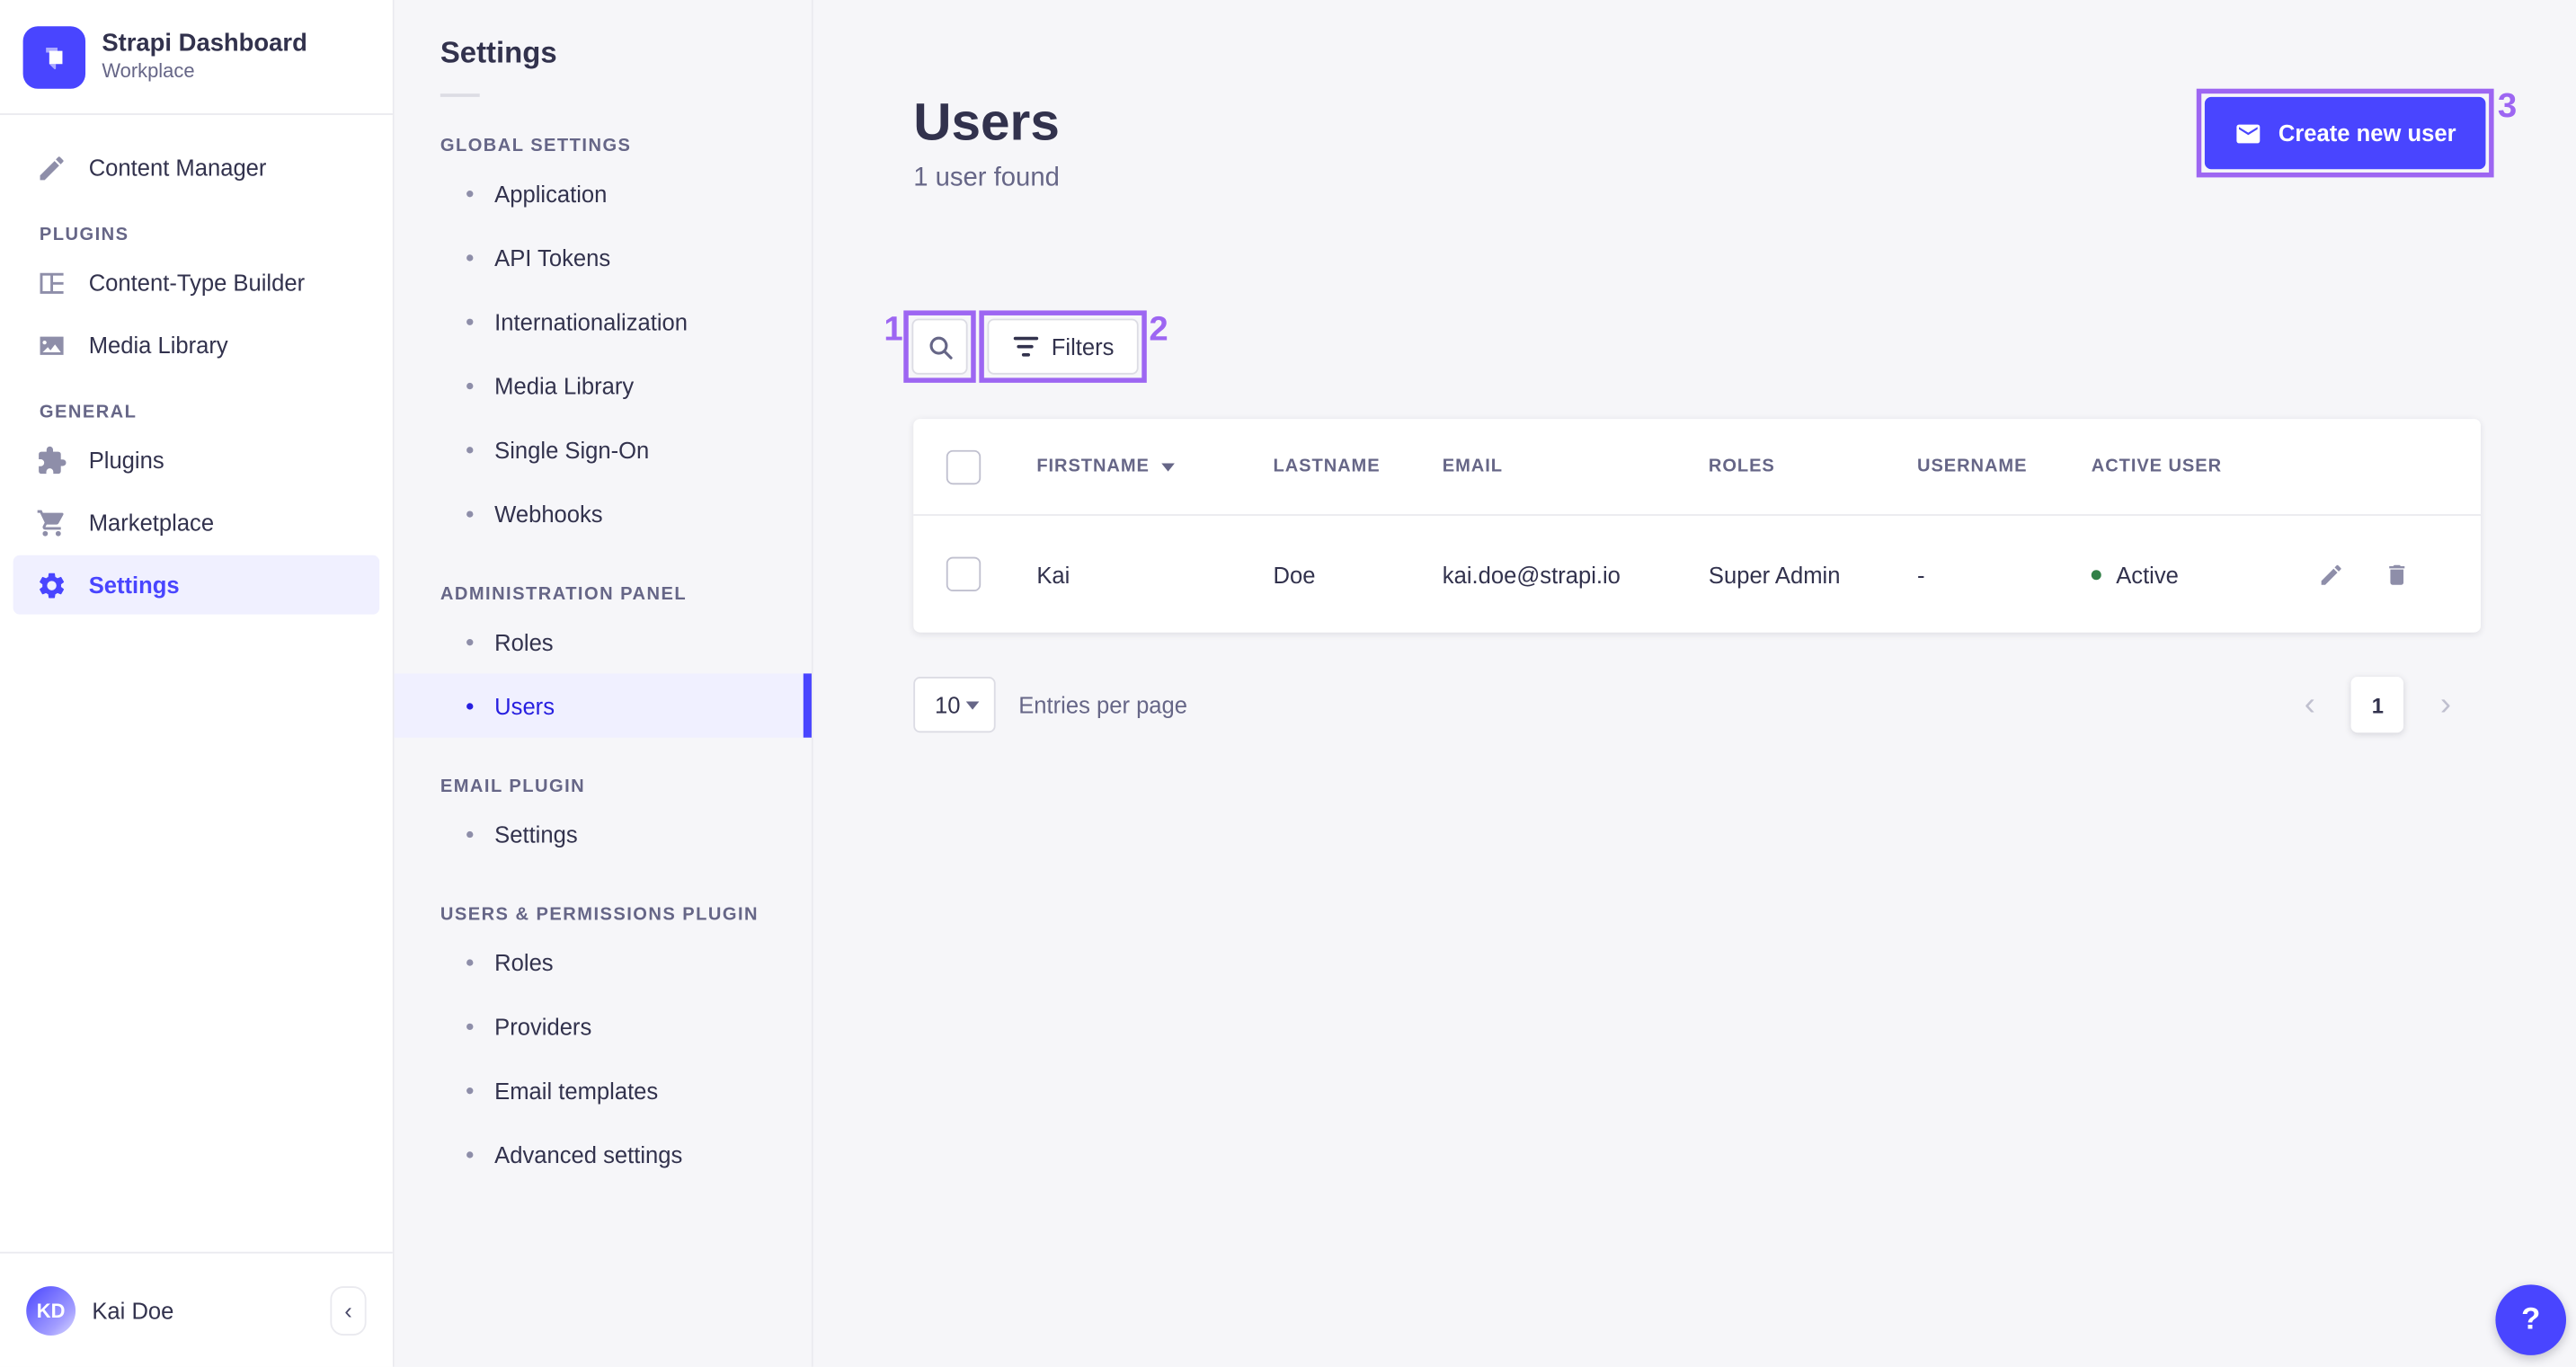 The height and width of the screenshot is (1367, 2576). Describe the element at coordinates (204, 44) in the screenshot. I see `app-title: Strapi Dashboard` at that location.